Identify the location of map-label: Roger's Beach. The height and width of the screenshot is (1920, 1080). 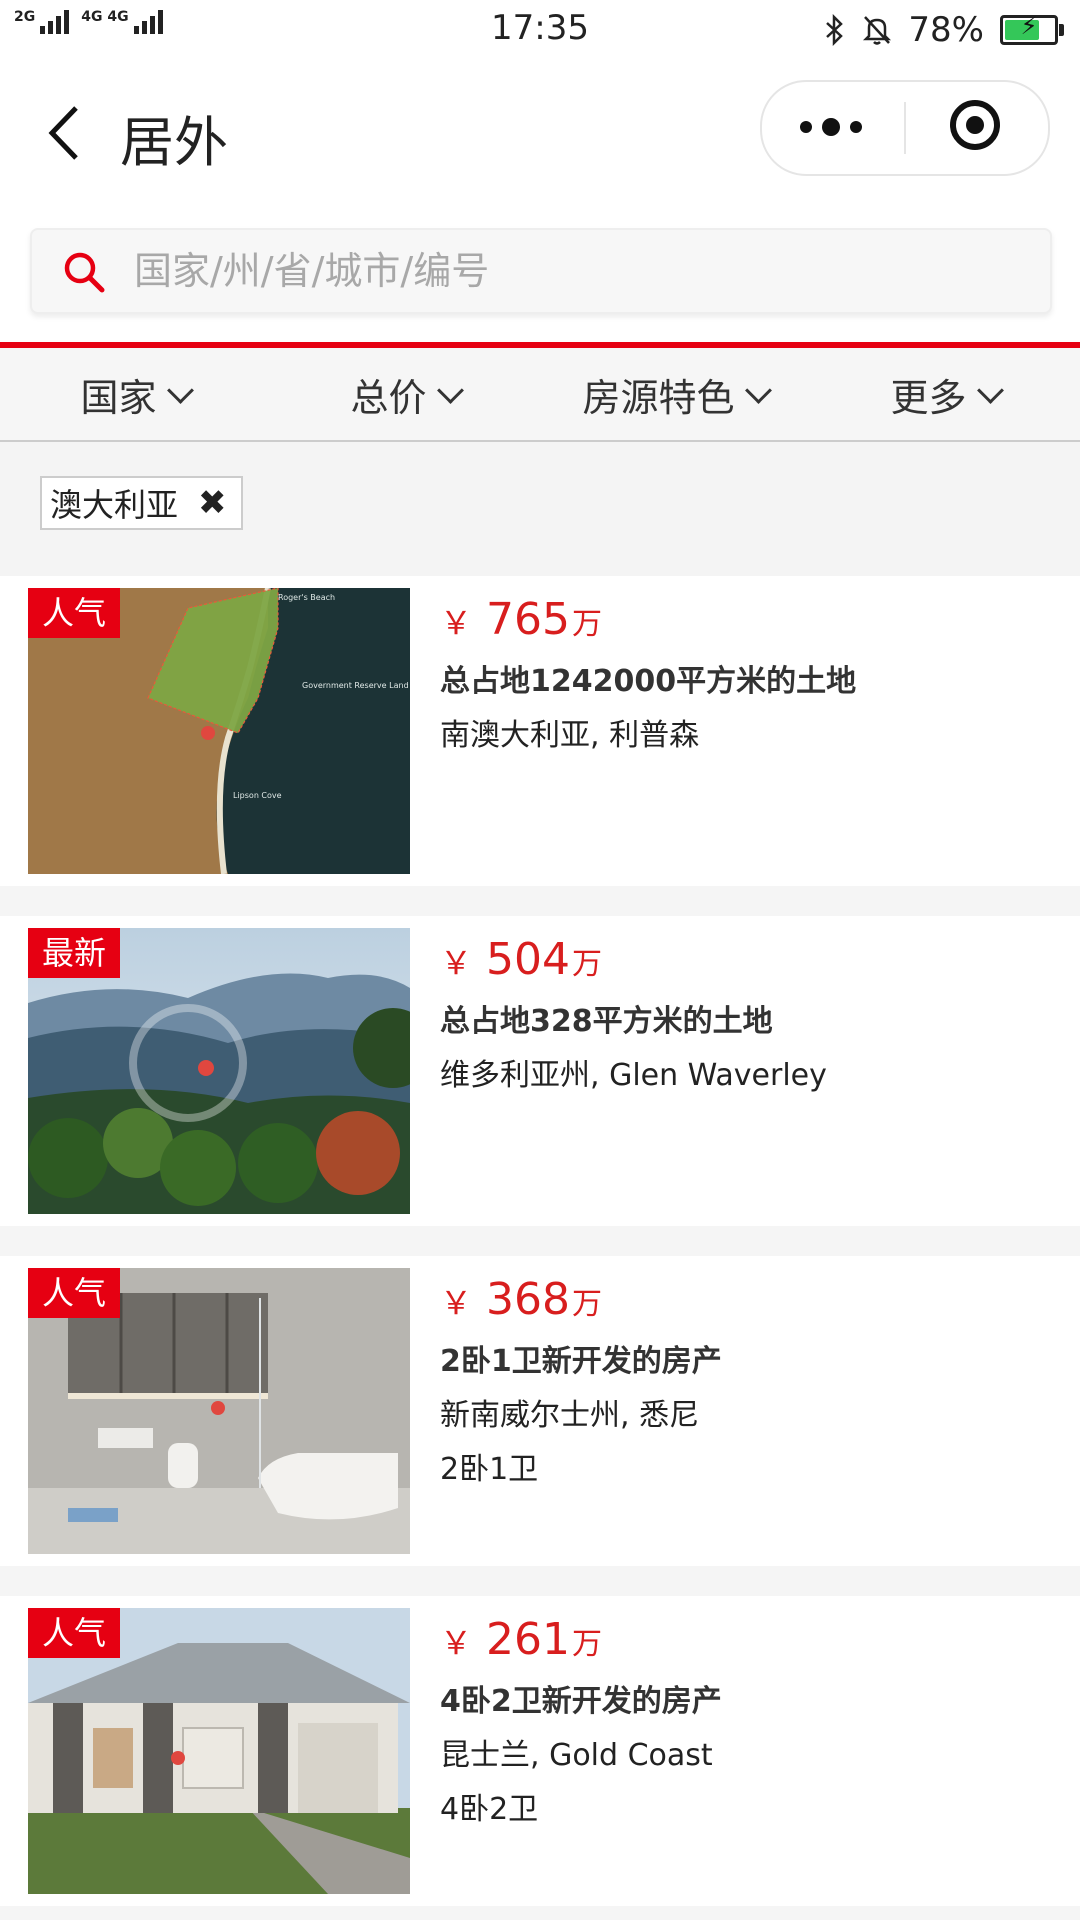
(306, 597).